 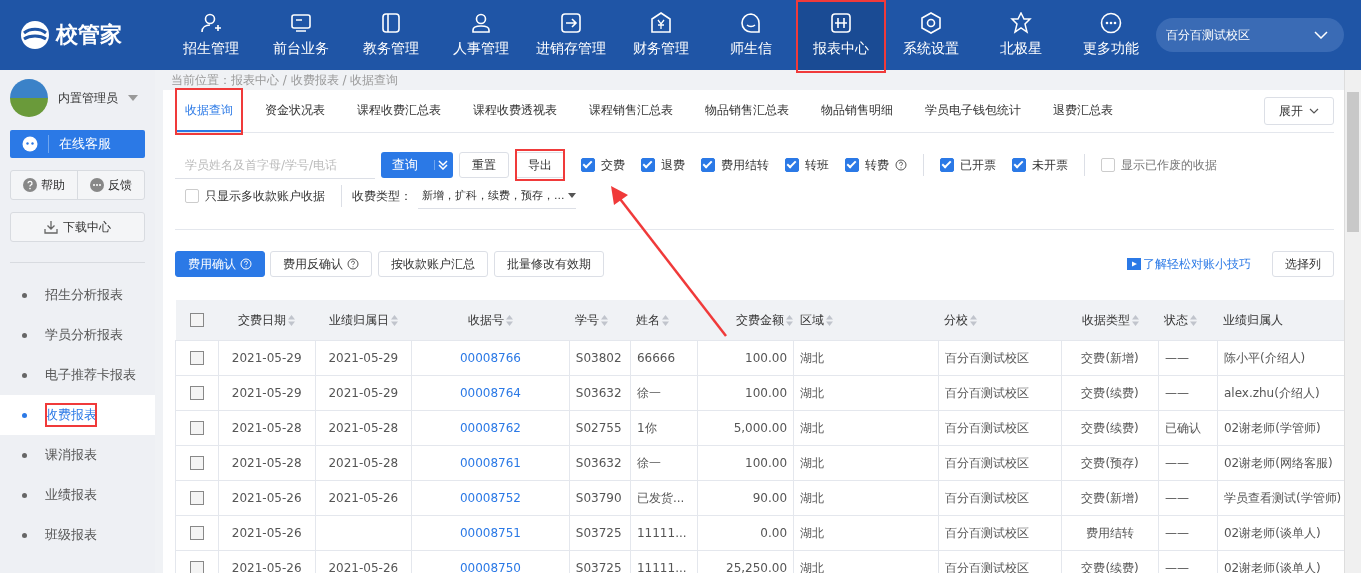 I want to click on table-cell: 02谢老师(学管师), so click(x=1272, y=427).